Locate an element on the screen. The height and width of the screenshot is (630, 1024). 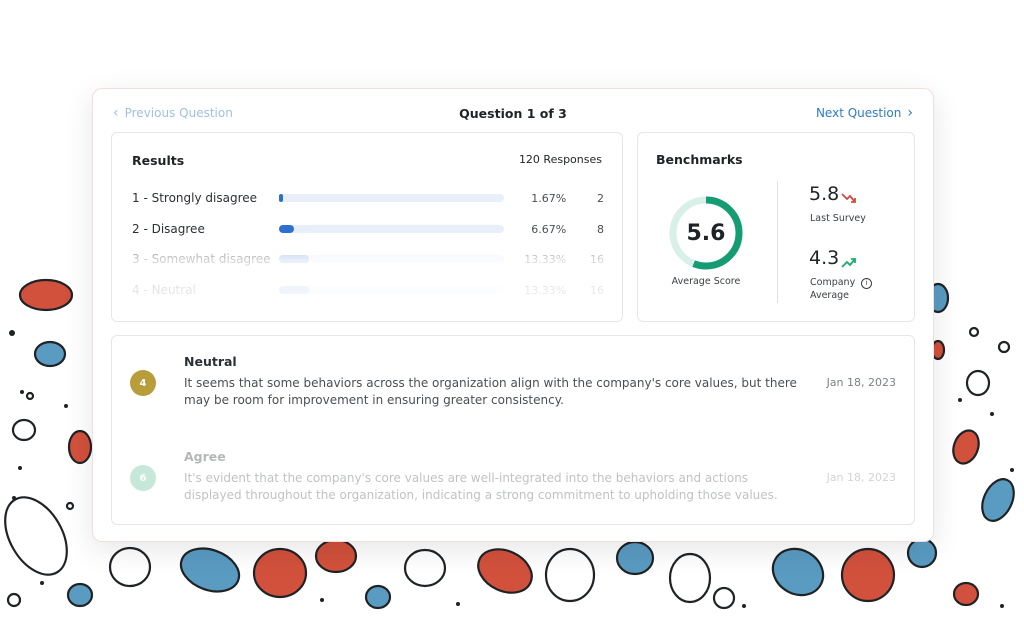
result-label: 1 - Strongly disagree is located at coordinates (195, 198).